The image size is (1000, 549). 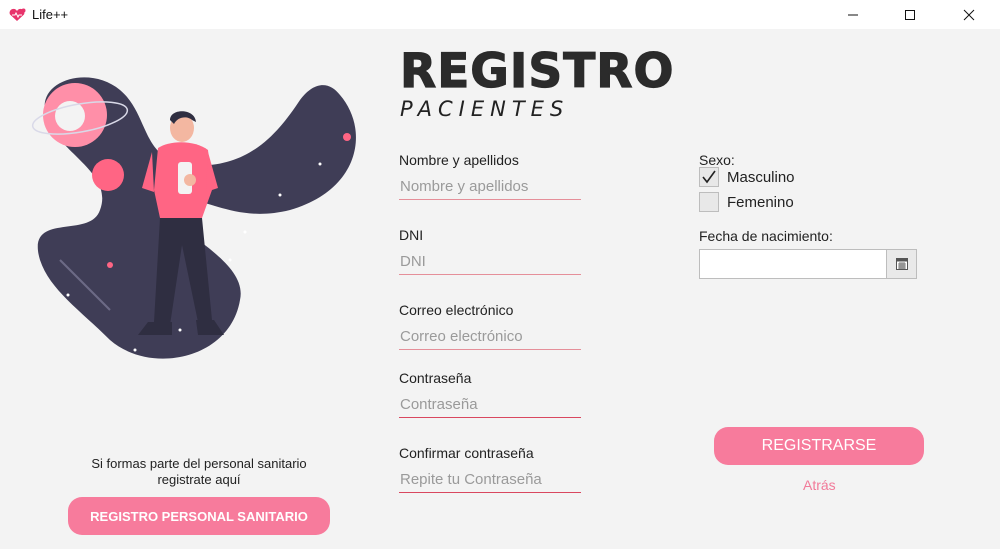 I want to click on password-label: Contraseña, so click(x=435, y=378).